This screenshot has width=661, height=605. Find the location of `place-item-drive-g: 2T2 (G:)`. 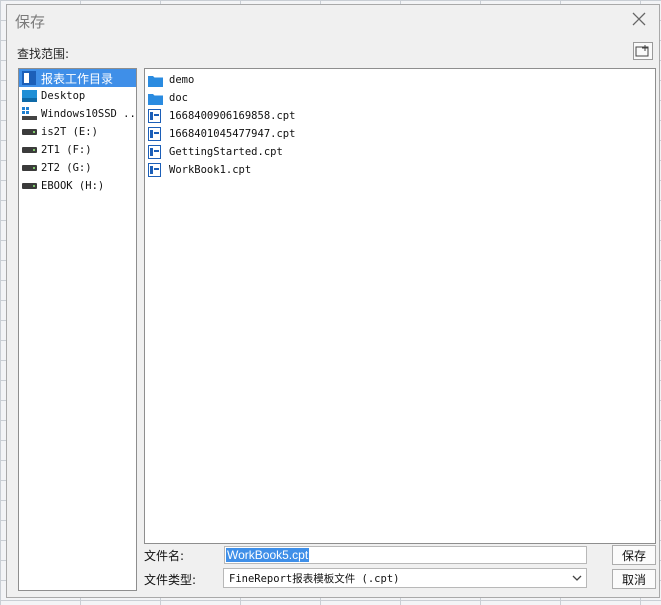

place-item-drive-g: 2T2 (G:) is located at coordinates (77, 168).